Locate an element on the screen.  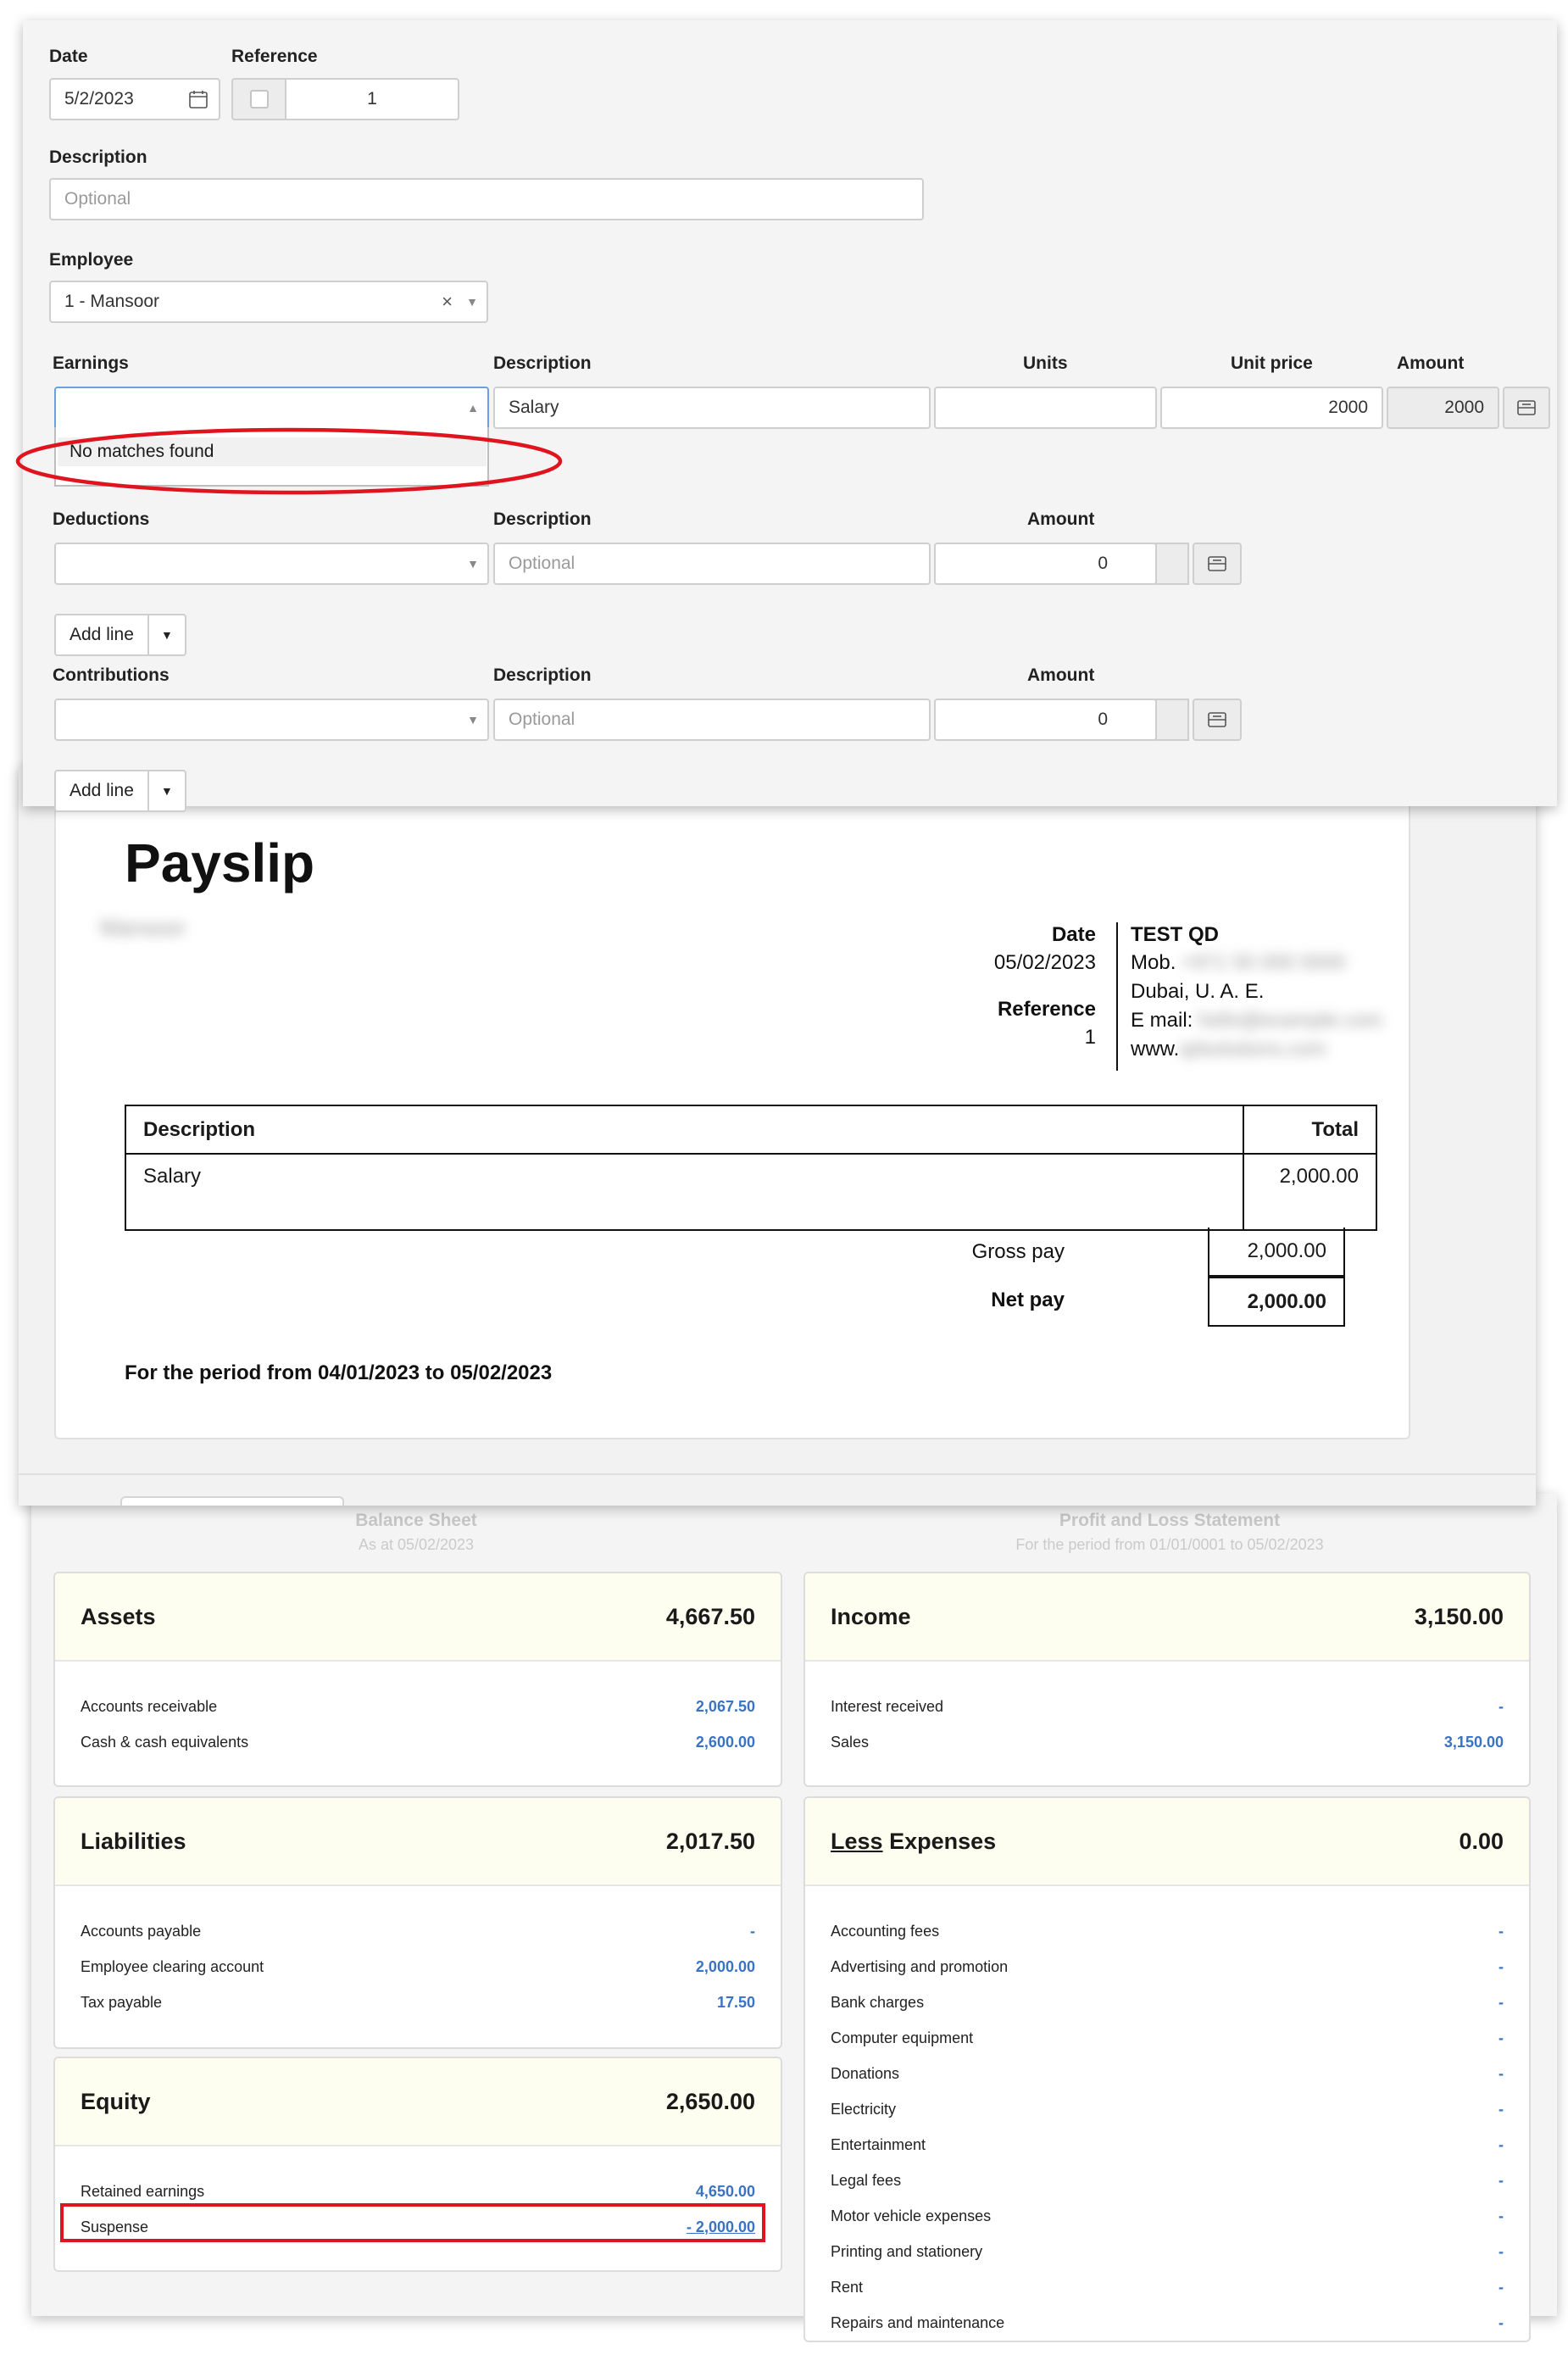
reference-checkbox is located at coordinates (259, 99).